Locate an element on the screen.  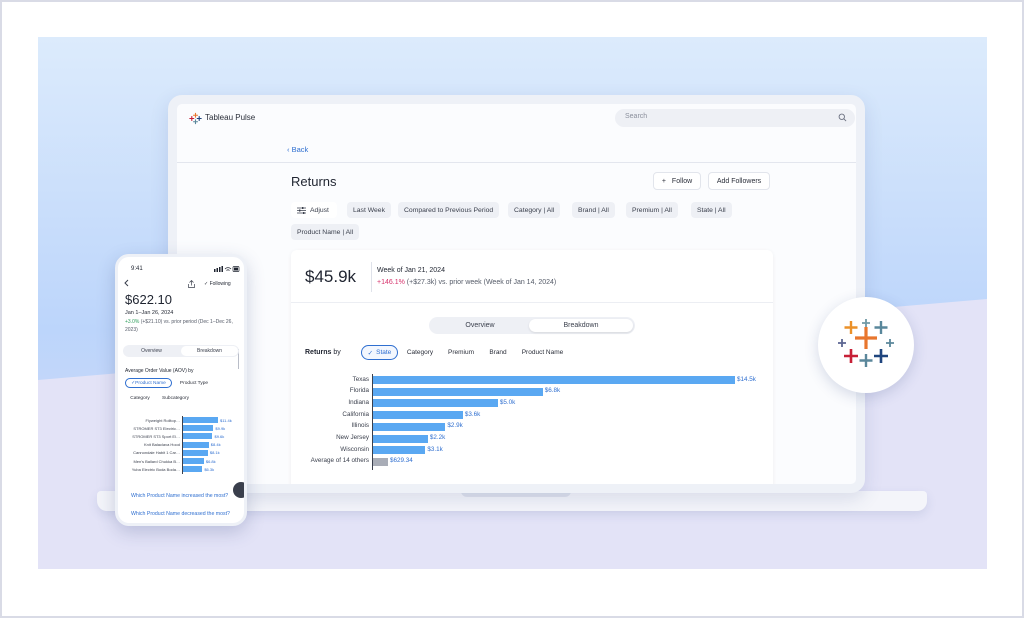
adjust-button: Adjust is located at coordinates (314, 210).